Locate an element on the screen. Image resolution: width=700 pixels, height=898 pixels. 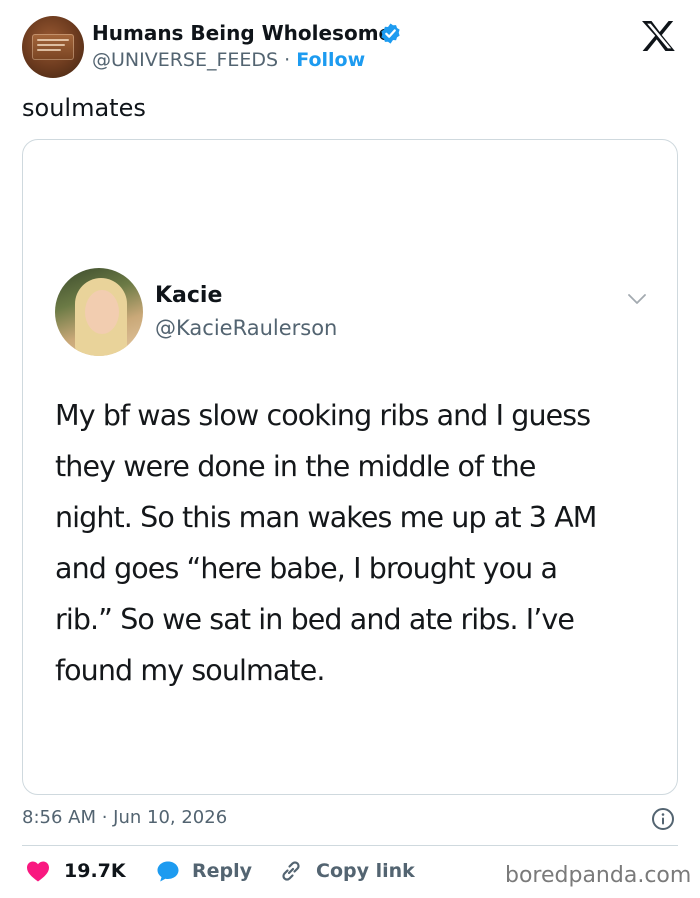
heart-icon is located at coordinates (38, 871).